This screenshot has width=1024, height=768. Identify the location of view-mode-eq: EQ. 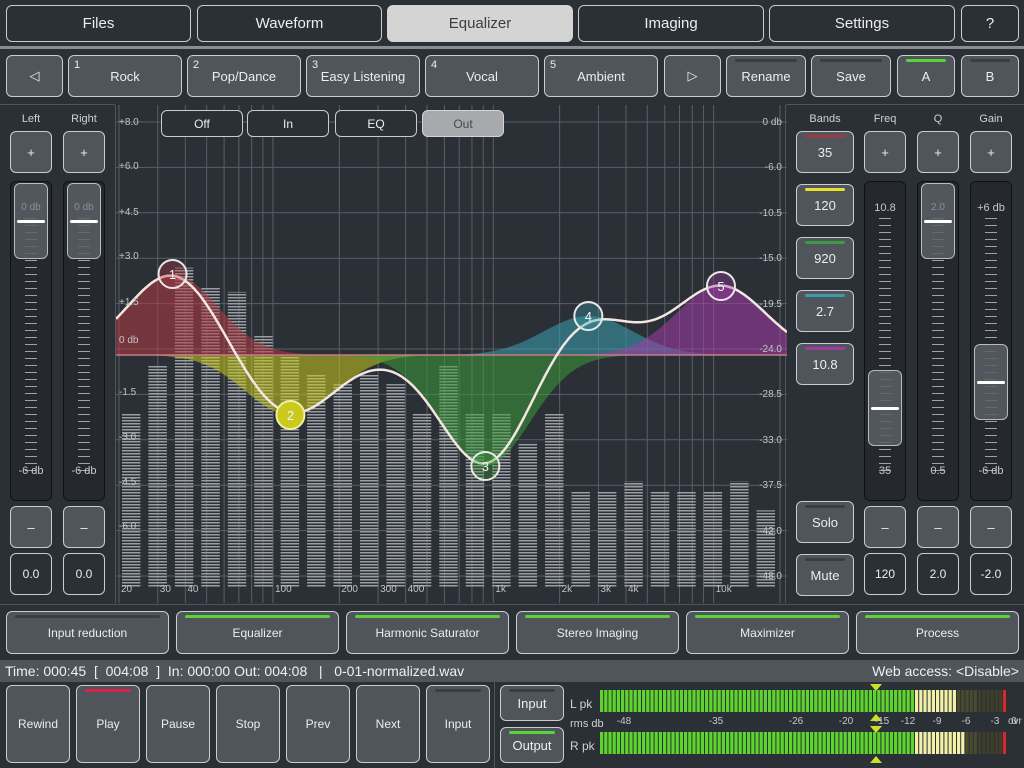
(376, 123).